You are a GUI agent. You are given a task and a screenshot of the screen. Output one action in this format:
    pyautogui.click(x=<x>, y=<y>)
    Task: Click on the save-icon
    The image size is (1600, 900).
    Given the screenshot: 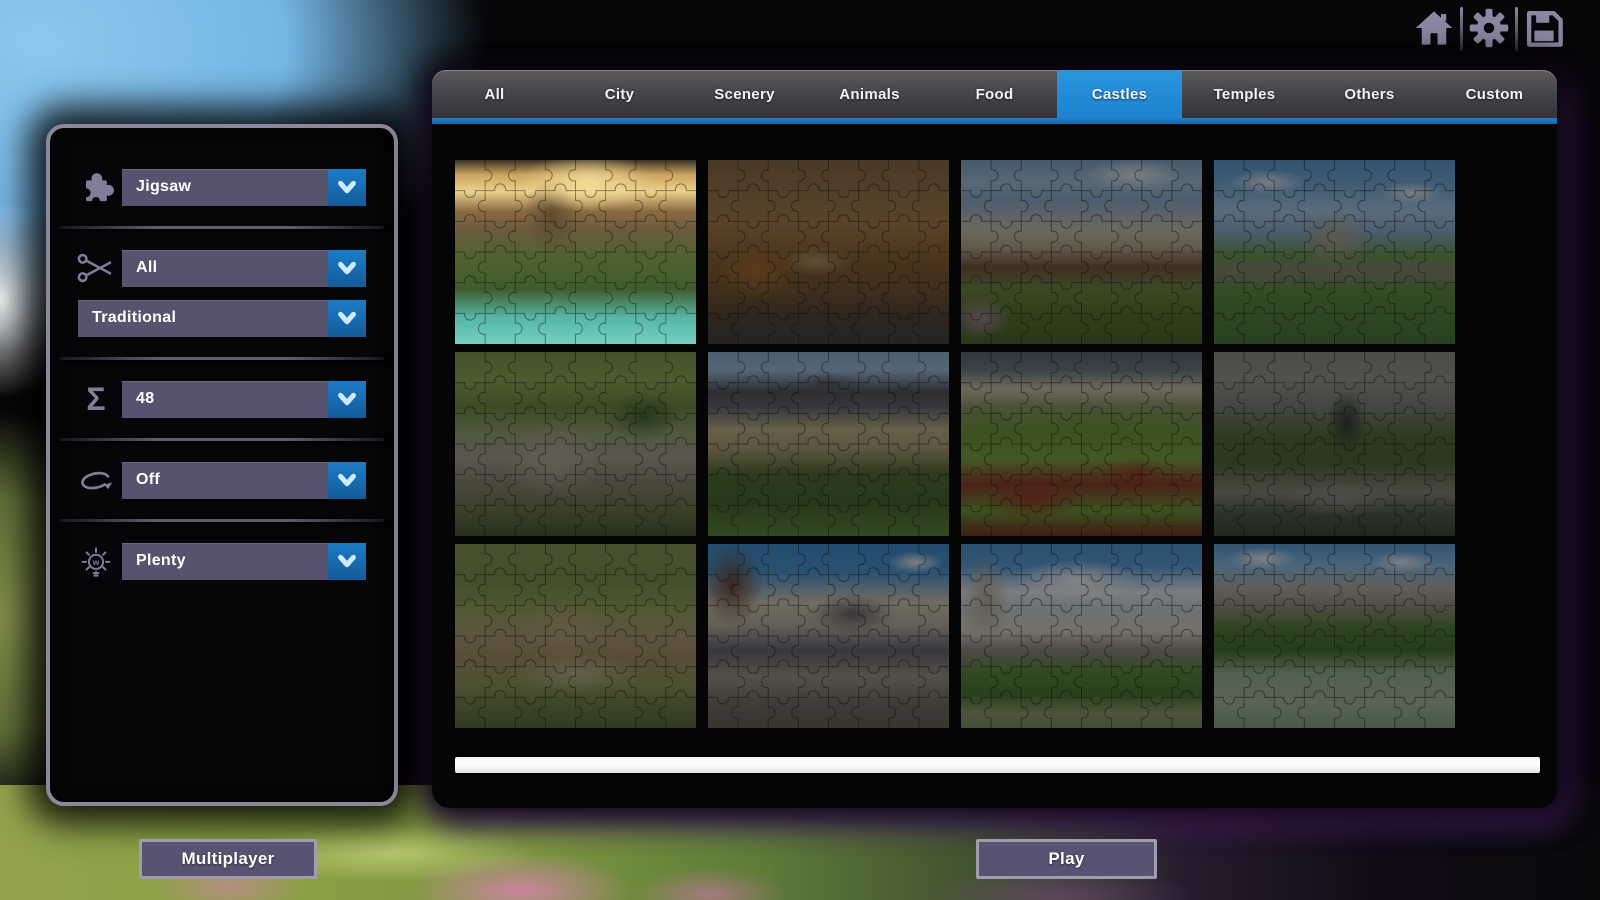 What is the action you would take?
    pyautogui.click(x=1544, y=29)
    